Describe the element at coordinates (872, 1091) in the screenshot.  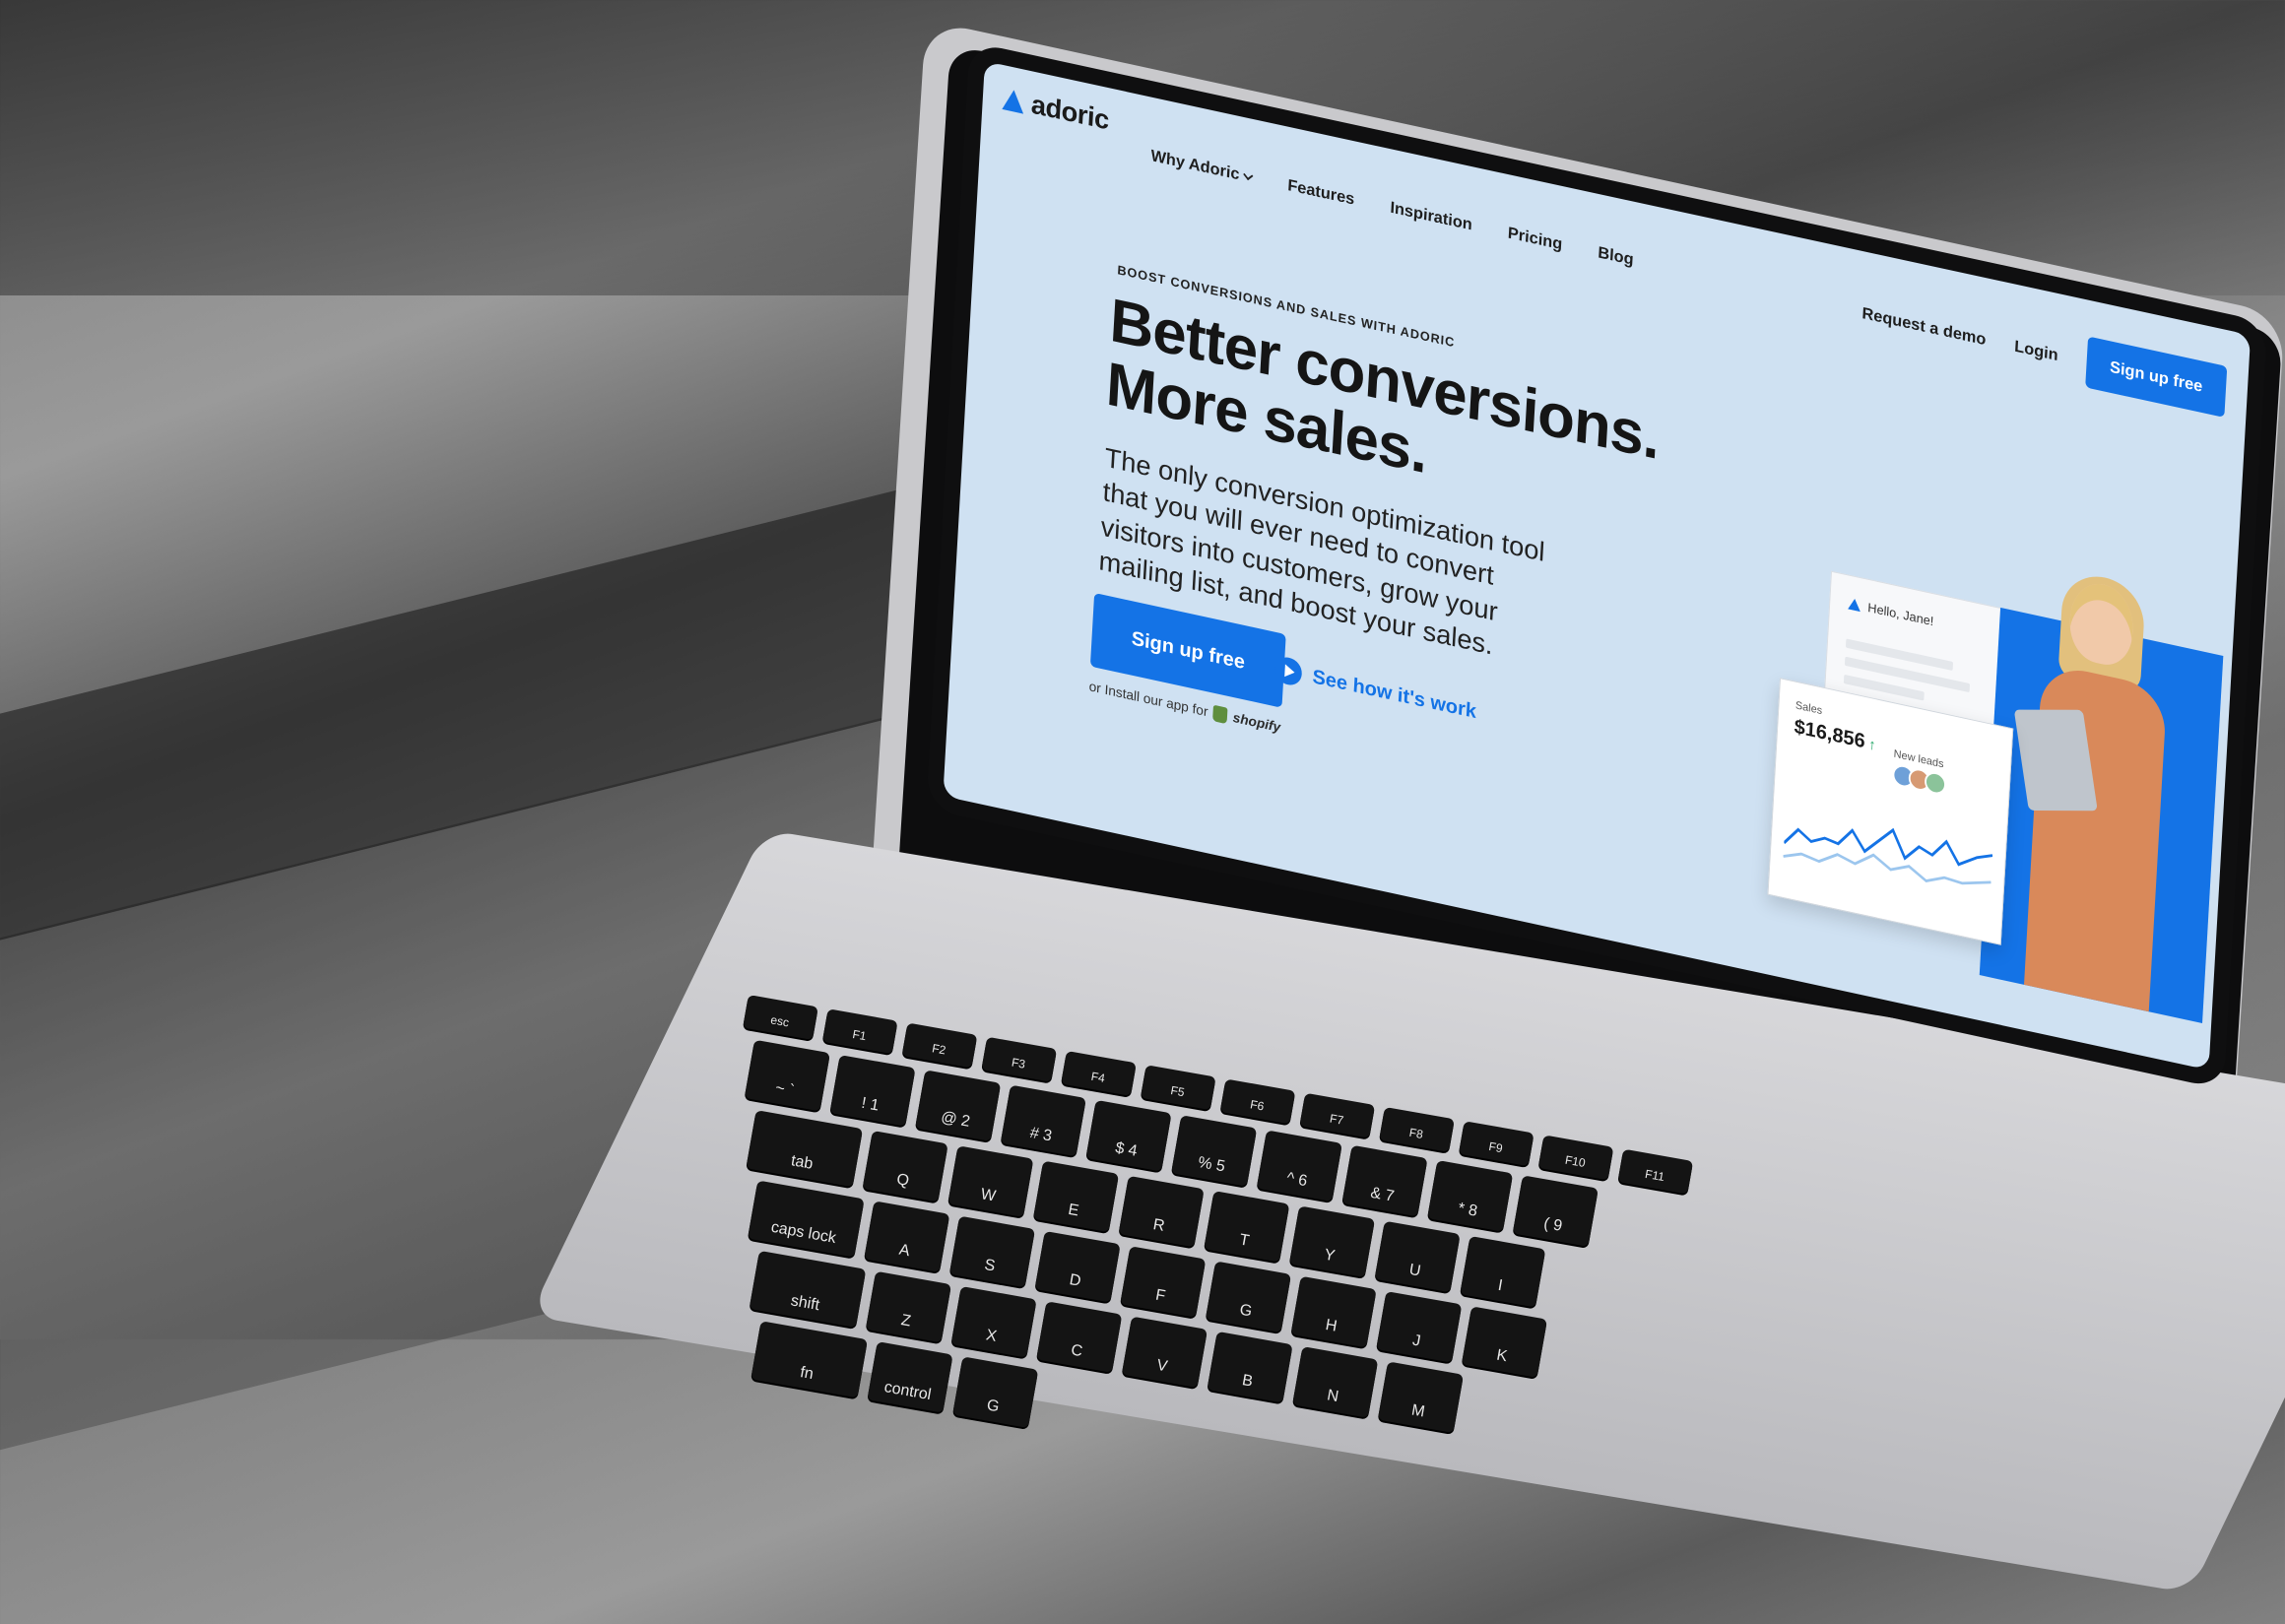
I see `keyboard-key: ! 1` at that location.